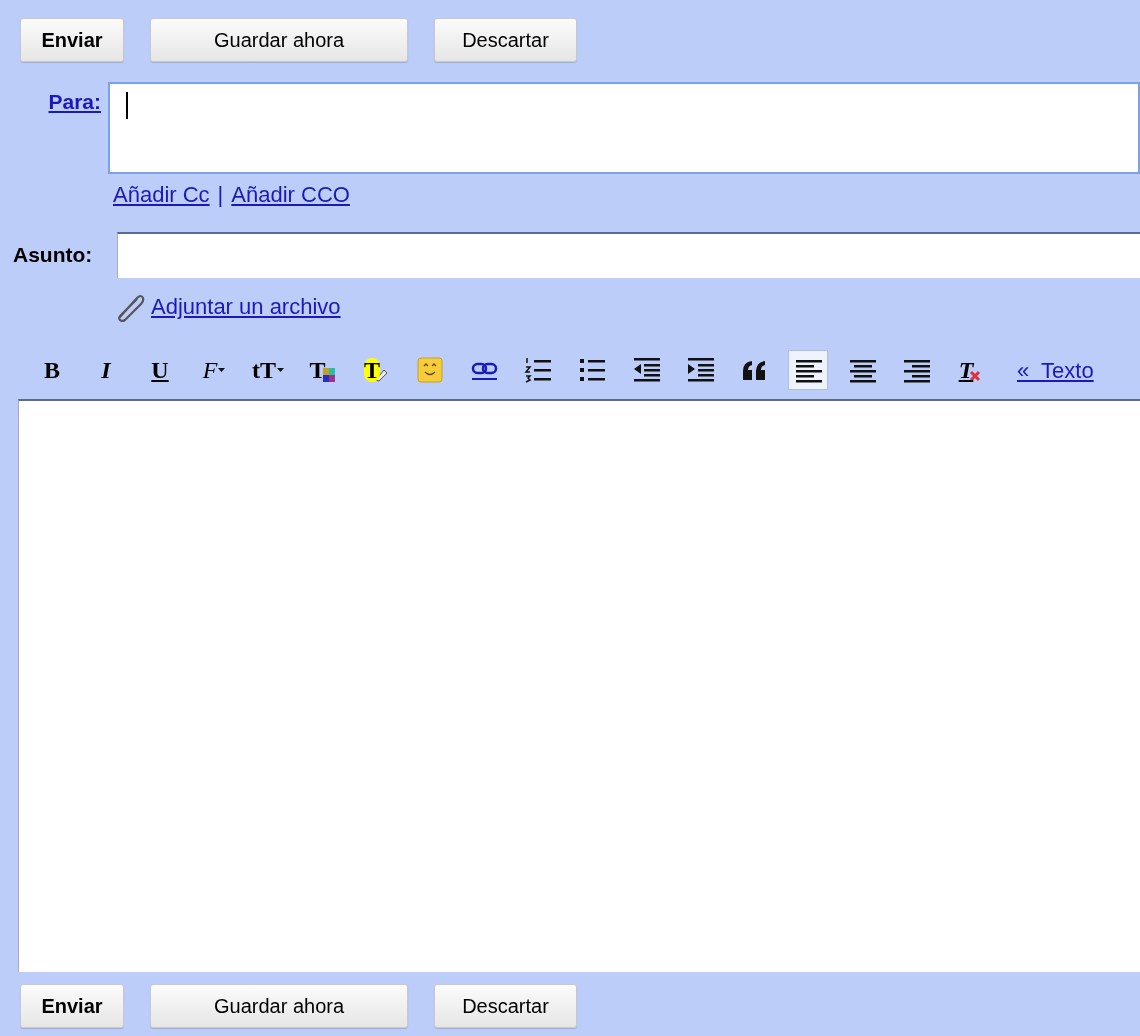 The image size is (1140, 1036). I want to click on text-color-button: T, so click(322, 370).